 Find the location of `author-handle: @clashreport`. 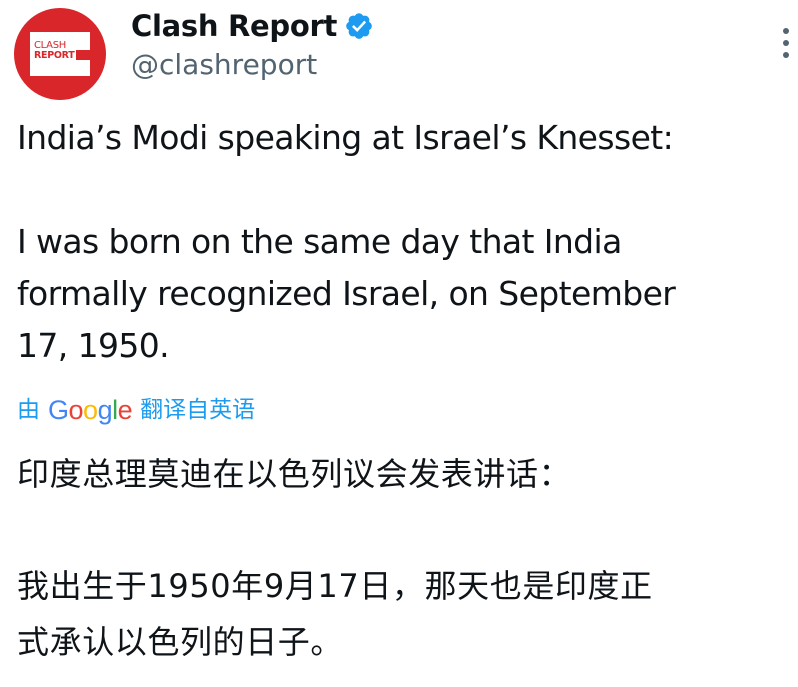

author-handle: @clashreport is located at coordinates (224, 65).